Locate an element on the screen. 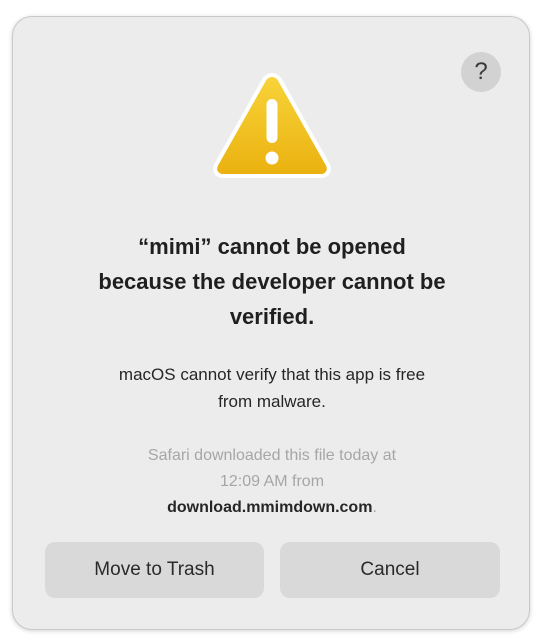  info-line: download.mmimdown.com. is located at coordinates (272, 508).